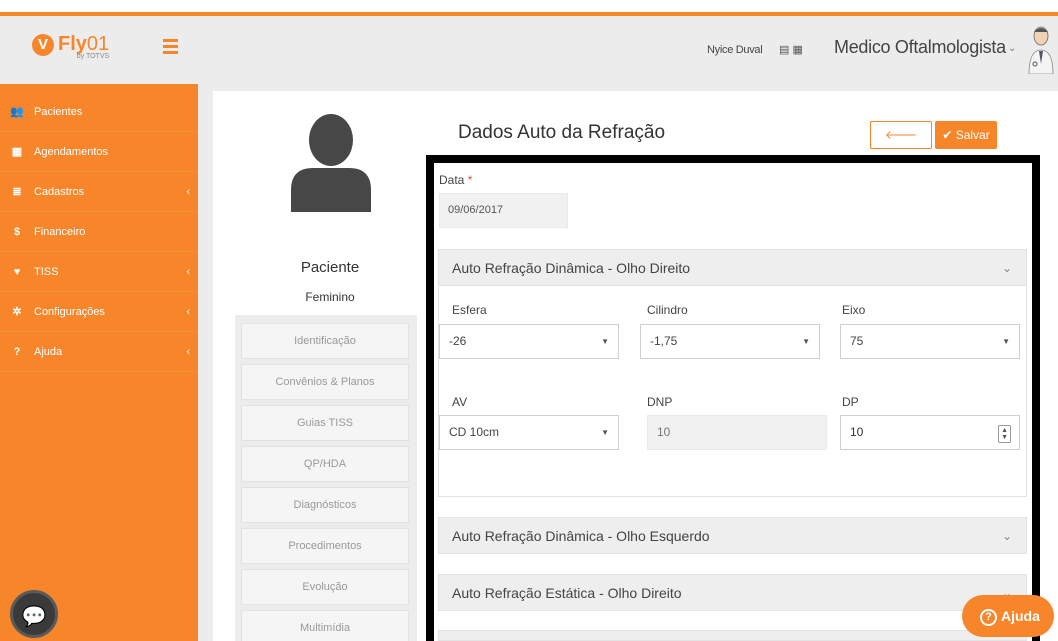  I want to click on user-name: Nyice Duval, so click(735, 50).